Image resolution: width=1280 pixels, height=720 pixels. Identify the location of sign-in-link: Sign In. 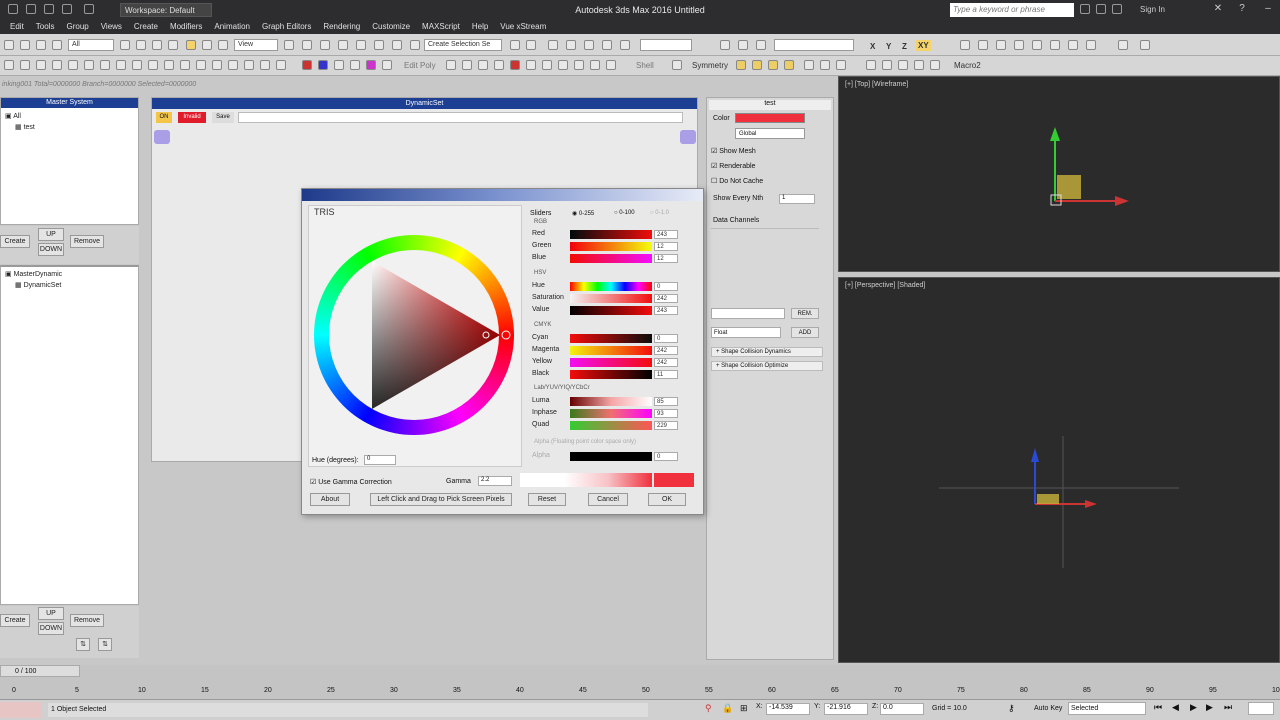
(1152, 9).